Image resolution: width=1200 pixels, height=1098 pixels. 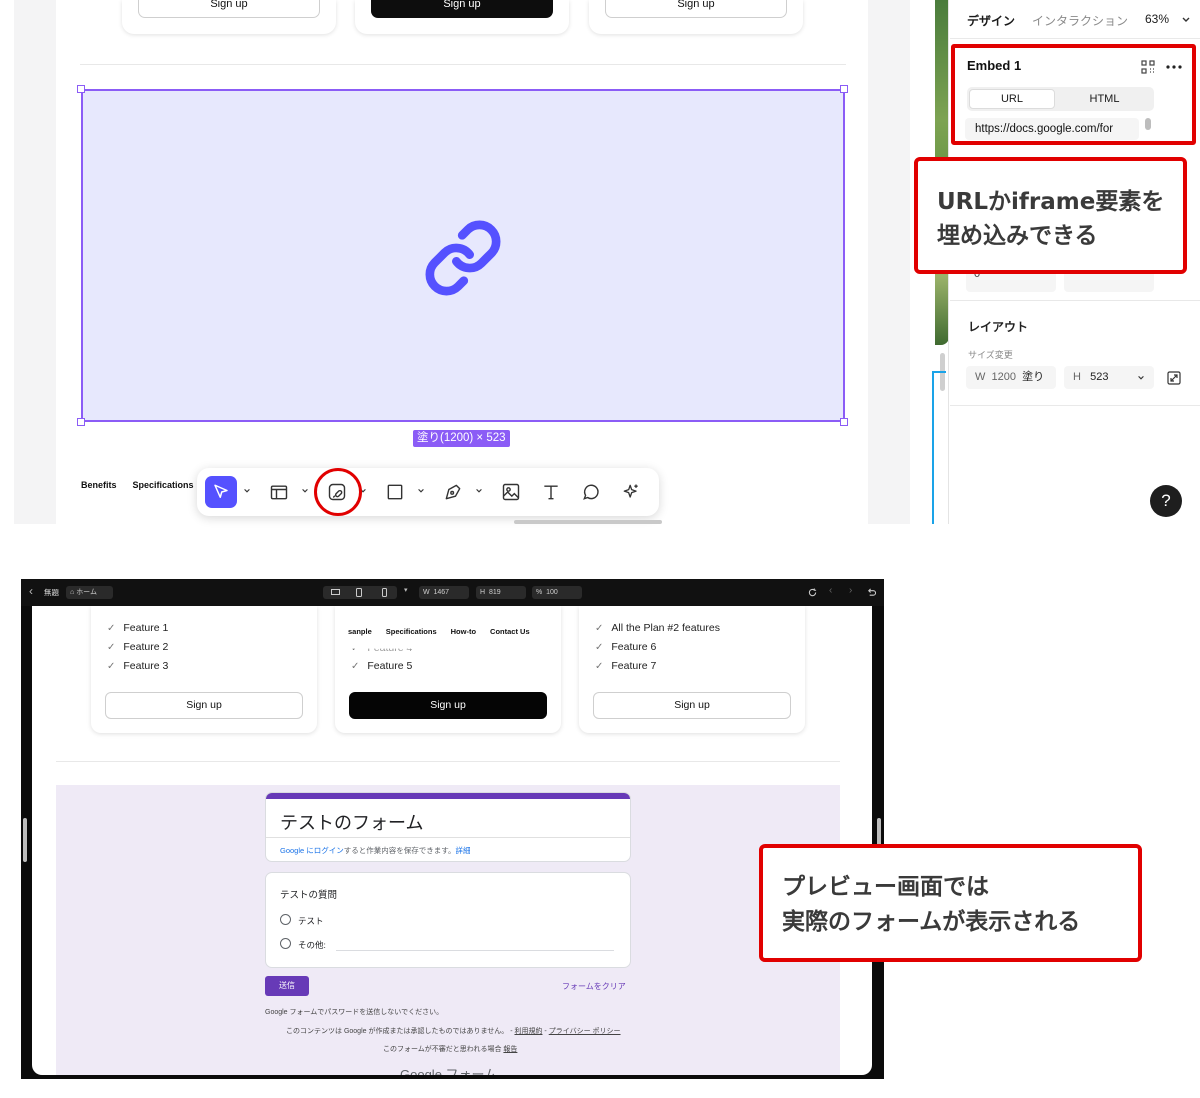 What do you see at coordinates (287, 986) in the screenshot?
I see `submit-button: 送信` at bounding box center [287, 986].